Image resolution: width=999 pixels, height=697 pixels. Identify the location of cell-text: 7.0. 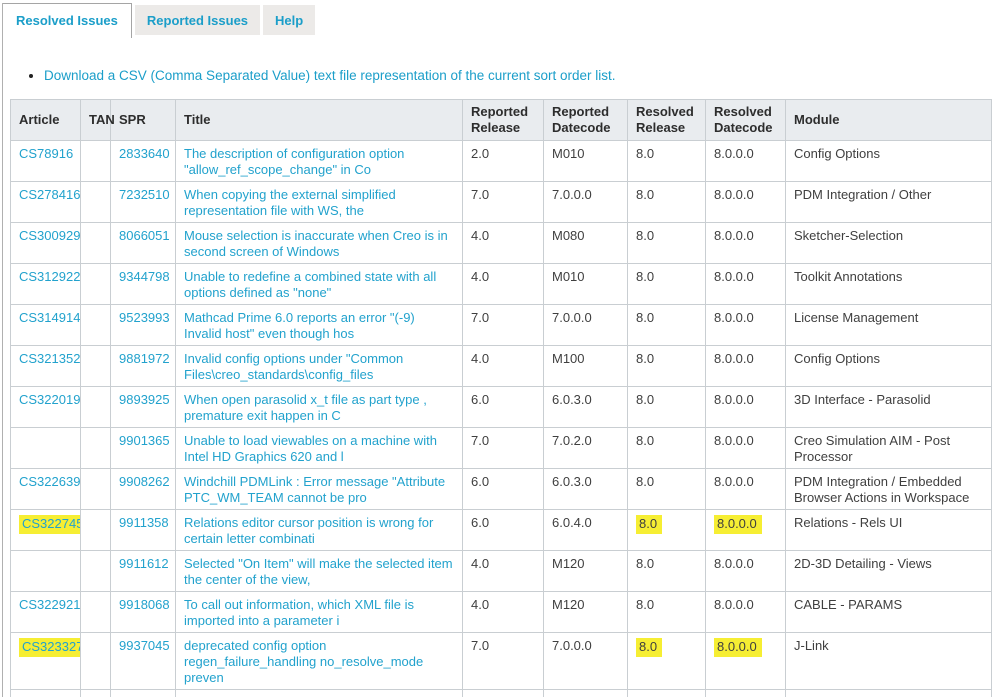
(480, 440).